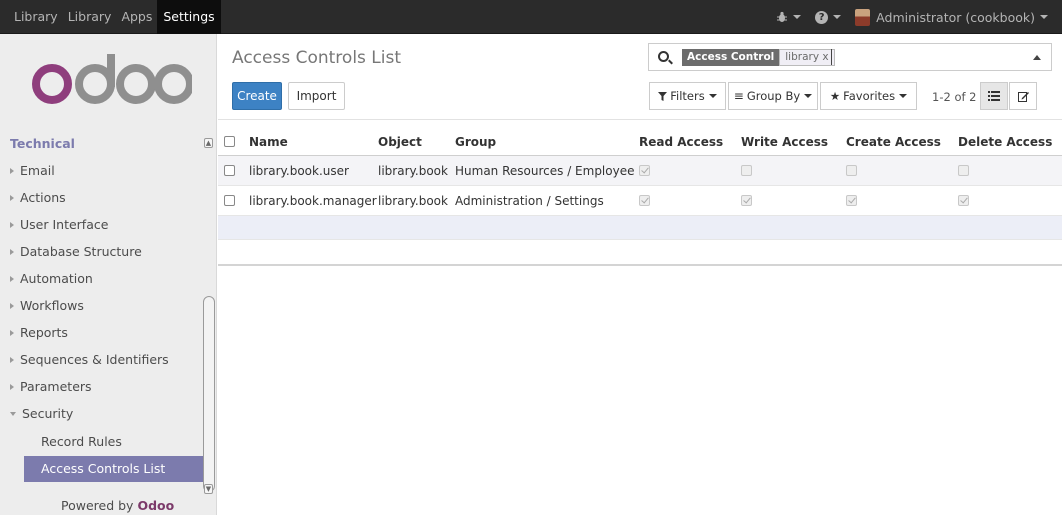 This screenshot has height=515, width=1062. I want to click on bug-icon, so click(782, 16).